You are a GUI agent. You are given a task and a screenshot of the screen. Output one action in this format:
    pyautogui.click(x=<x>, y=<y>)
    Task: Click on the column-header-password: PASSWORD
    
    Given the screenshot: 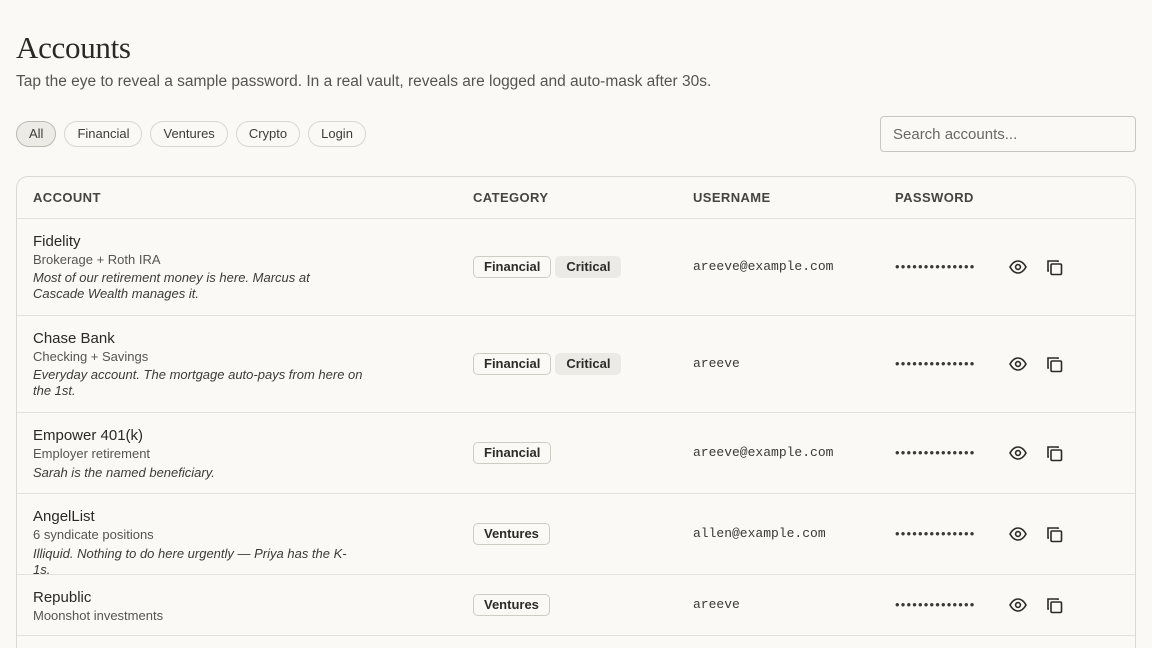 What is the action you would take?
    pyautogui.click(x=934, y=197)
    